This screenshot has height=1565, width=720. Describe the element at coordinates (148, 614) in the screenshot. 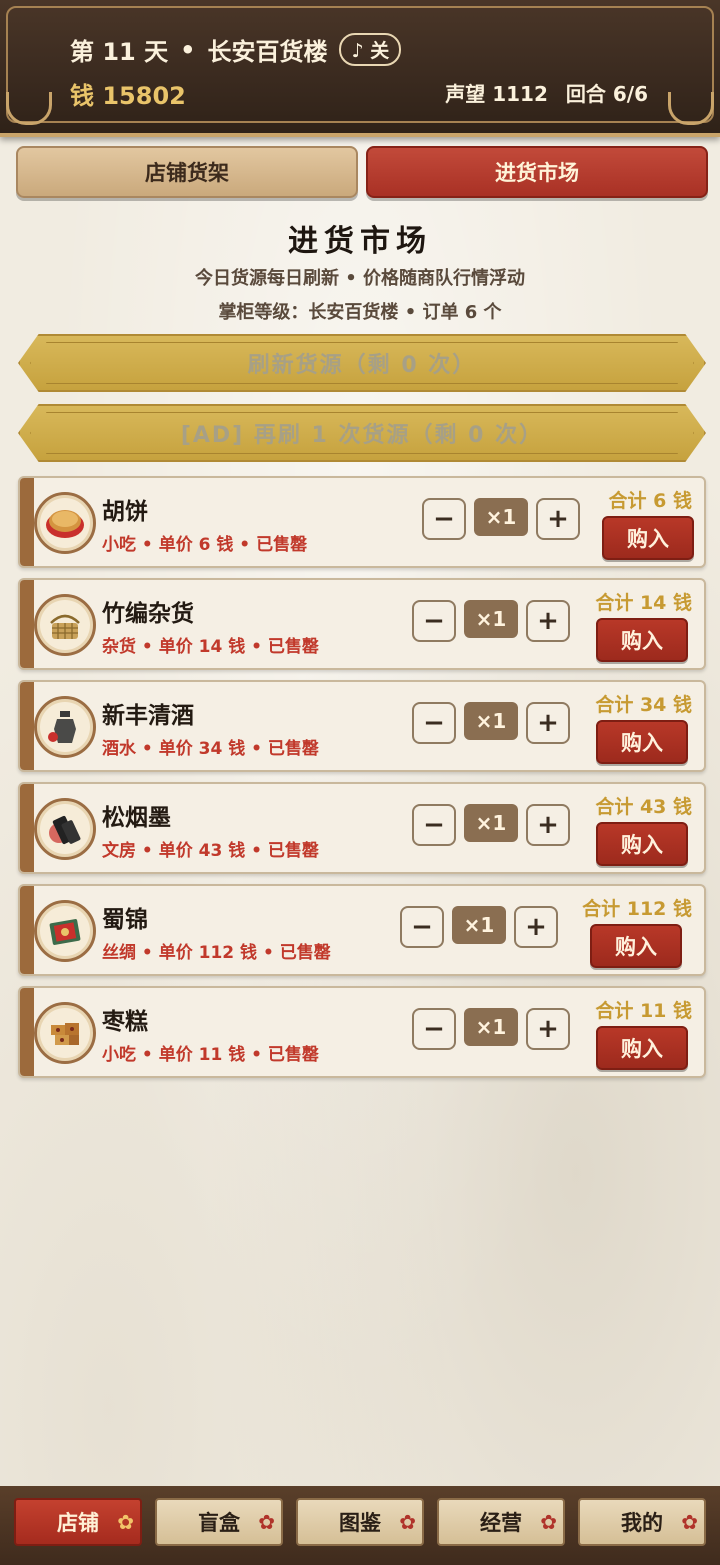

I see `item-name: 竹编杂货` at that location.